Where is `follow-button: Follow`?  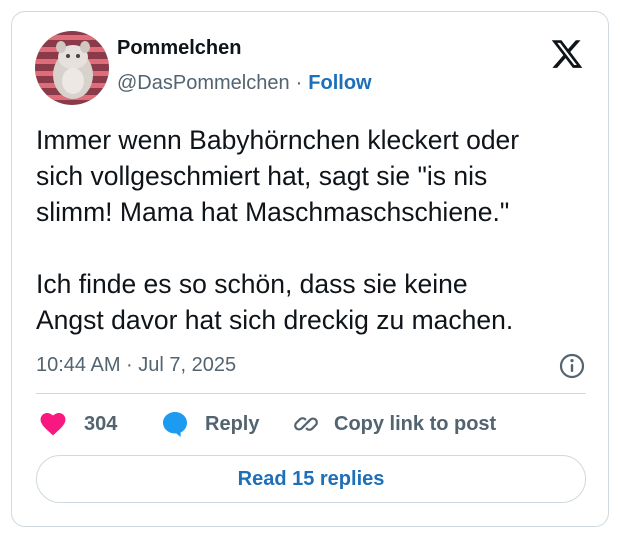 follow-button: Follow is located at coordinates (339, 83).